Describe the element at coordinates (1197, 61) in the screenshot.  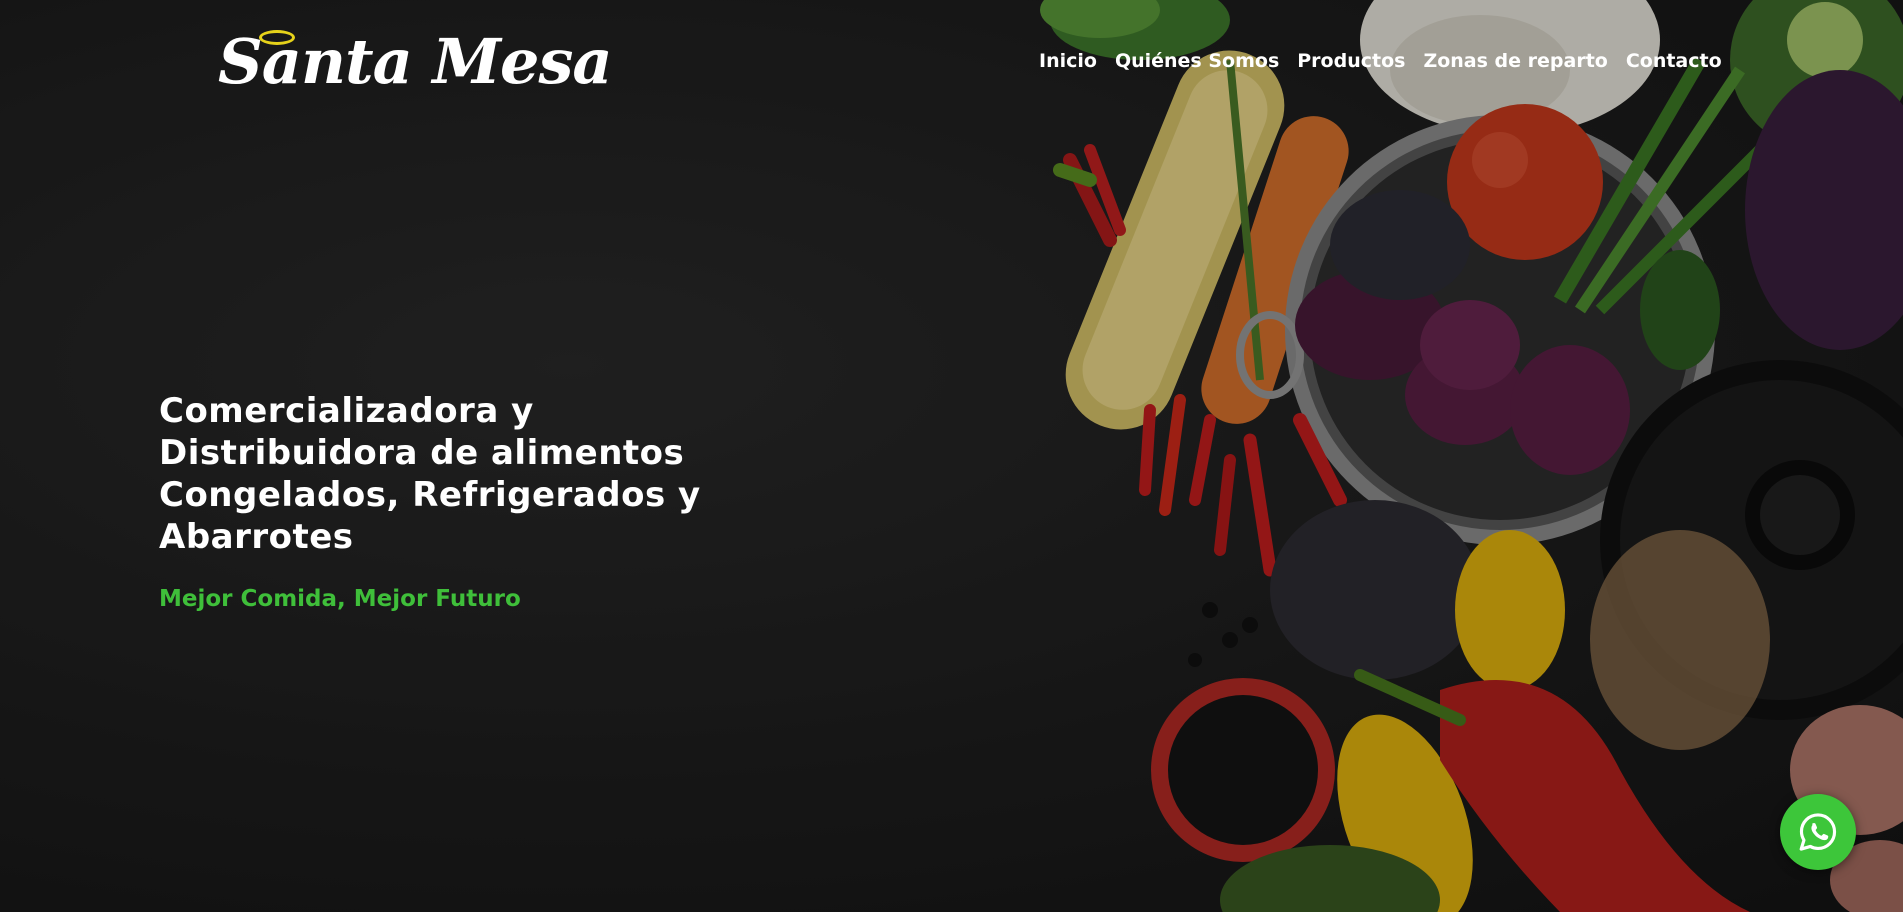
I see `nav-item-quienes-somos: Quiénes Somos` at that location.